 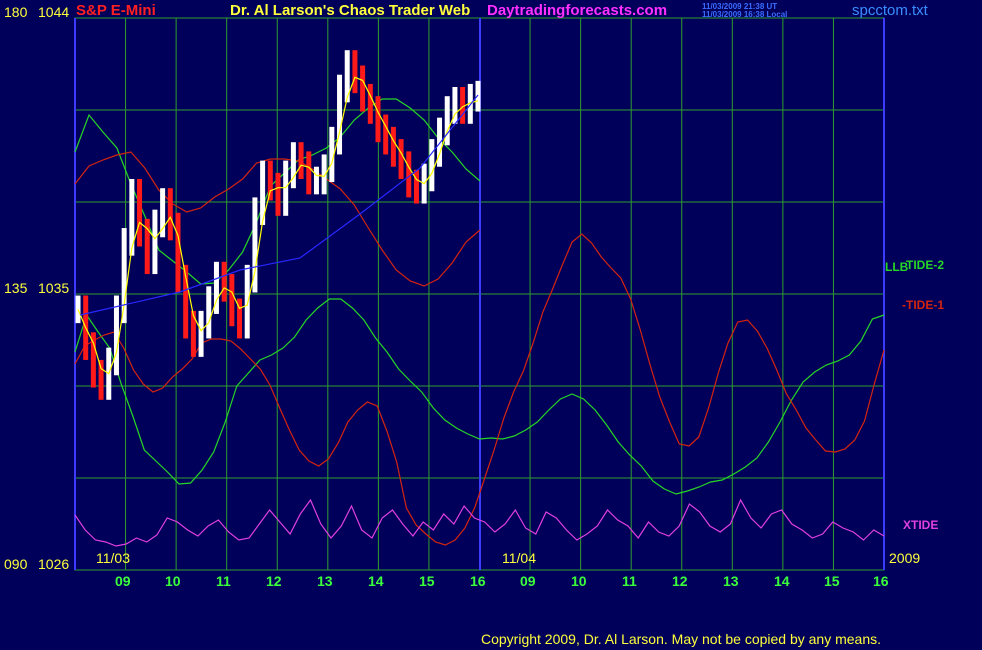 What do you see at coordinates (921, 525) in the screenshot?
I see `xtide-label: XTIDE` at bounding box center [921, 525].